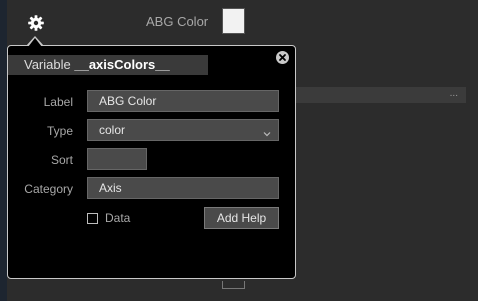  Describe the element at coordinates (3, 150) in the screenshot. I see `left-panel-edge` at that location.